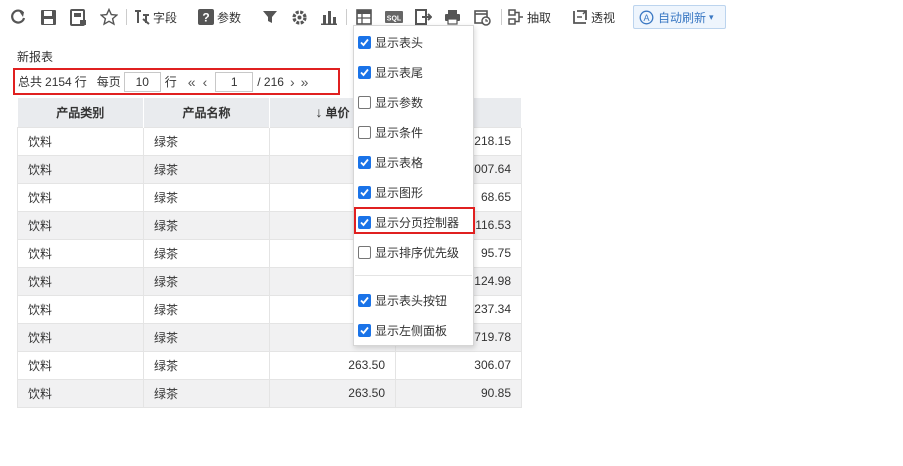  Describe the element at coordinates (399, 42) in the screenshot. I see `menu-item-label: 显示表头` at that location.